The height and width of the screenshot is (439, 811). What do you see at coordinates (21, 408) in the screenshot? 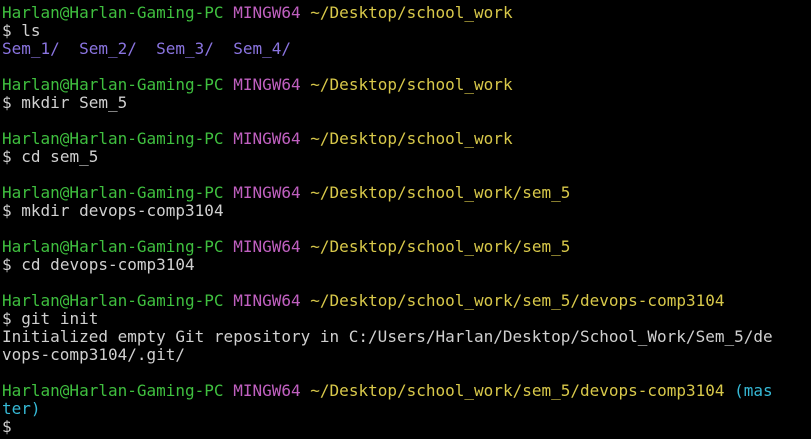
I see `git-branch-wrap: ter)` at bounding box center [21, 408].